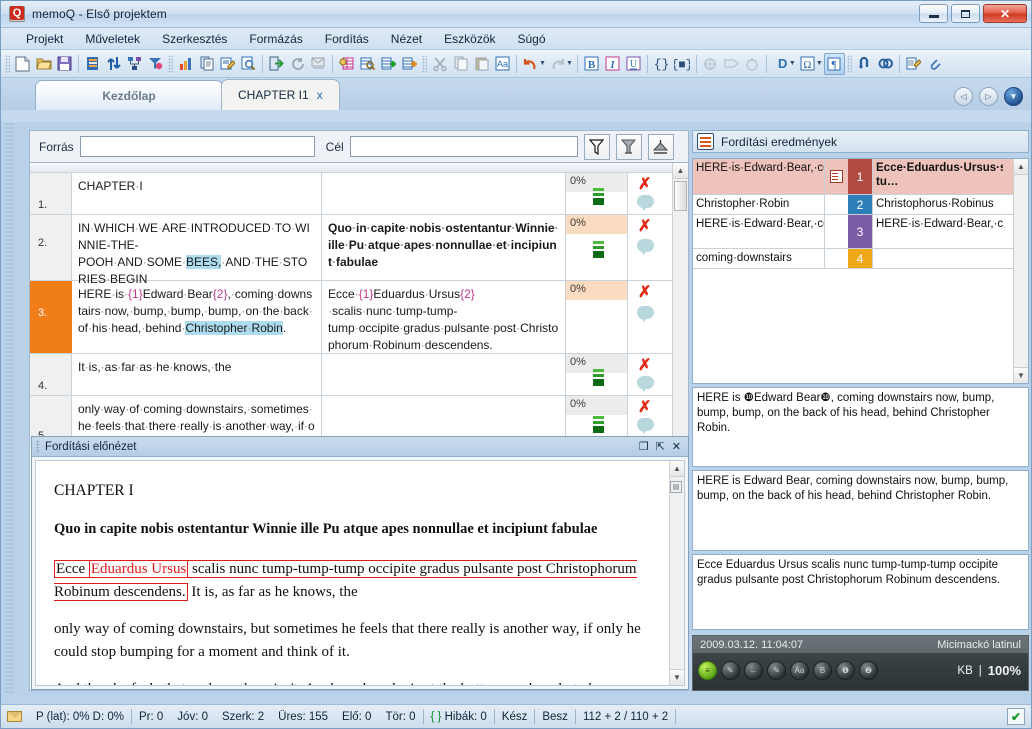  What do you see at coordinates (129, 95) in the screenshot?
I see `tab-kezdolap: Kezdőlap` at bounding box center [129, 95].